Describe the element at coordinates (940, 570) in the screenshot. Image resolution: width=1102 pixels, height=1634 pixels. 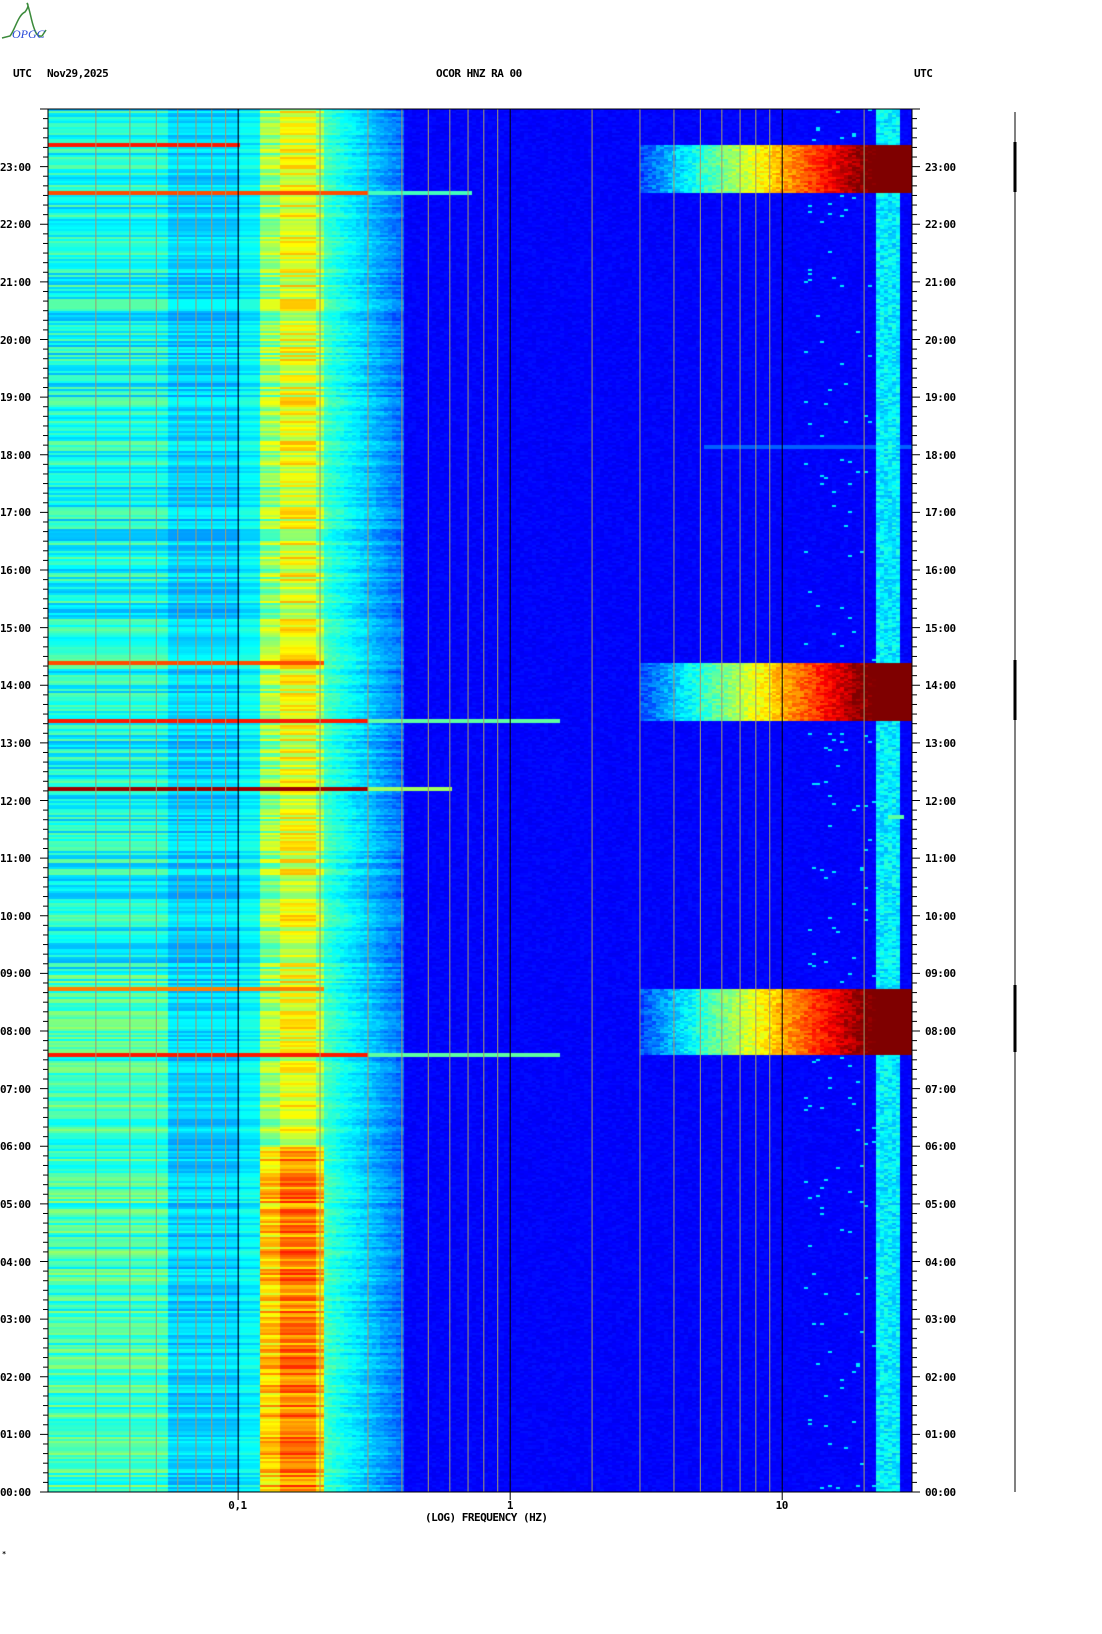
I see `y-tick-label-right: 16:00` at that location.